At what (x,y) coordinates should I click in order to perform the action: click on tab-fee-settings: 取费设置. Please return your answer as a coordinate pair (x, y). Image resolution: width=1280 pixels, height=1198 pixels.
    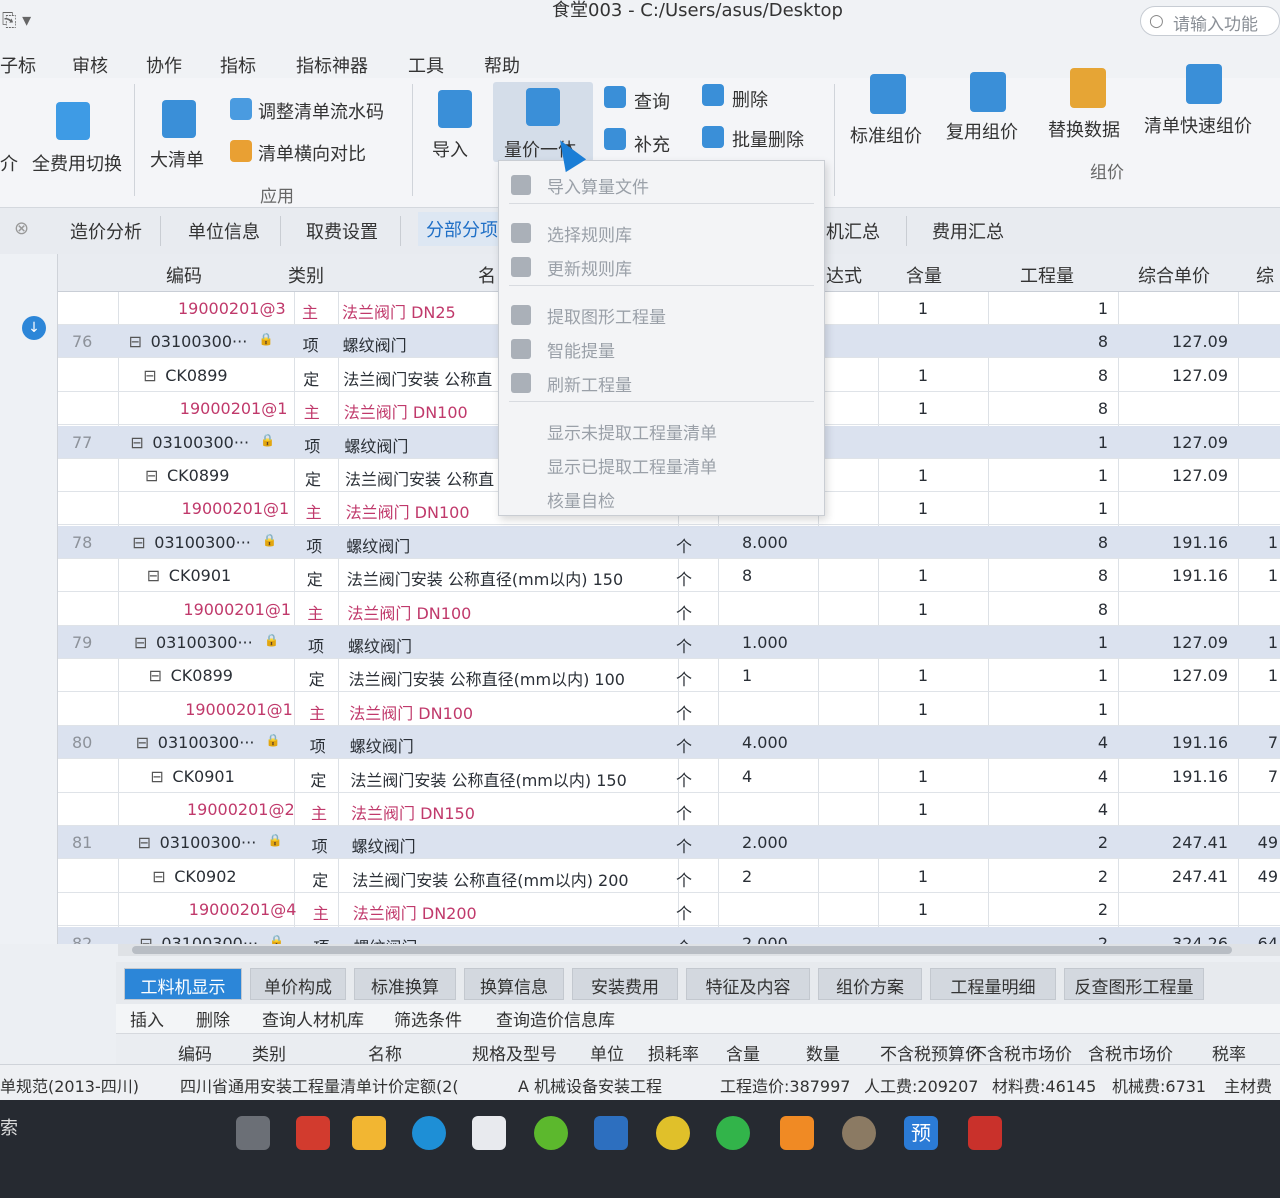
    Looking at the image, I should click on (342, 231).